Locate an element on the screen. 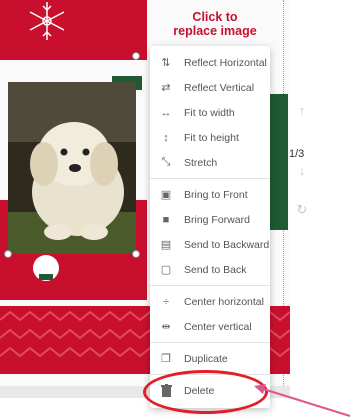 The height and width of the screenshot is (420, 354). menu-item-fit-width: ↔ Fit to width is located at coordinates (210, 112).